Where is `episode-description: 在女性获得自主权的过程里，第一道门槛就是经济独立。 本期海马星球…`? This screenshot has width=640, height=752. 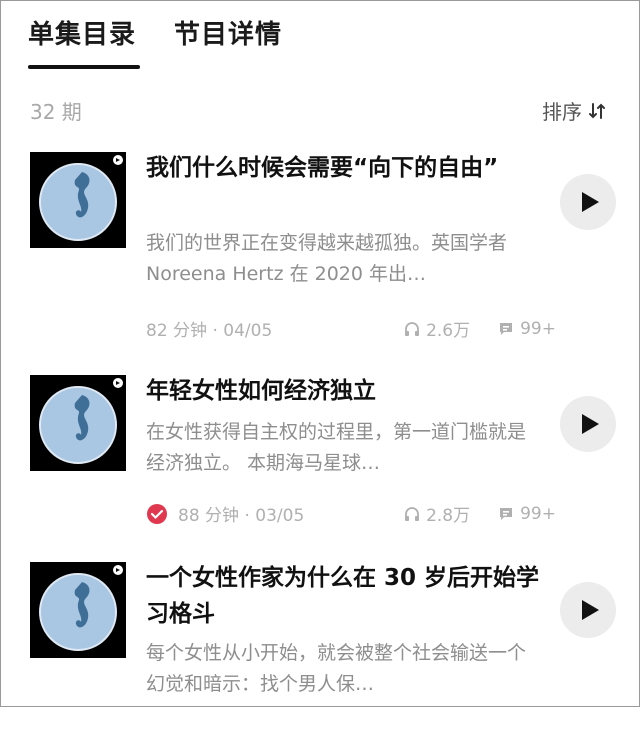 episode-description: 在女性获得自主权的过程里，第一道门槛就是经济独立。 本期海马星球… is located at coordinates (336, 447).